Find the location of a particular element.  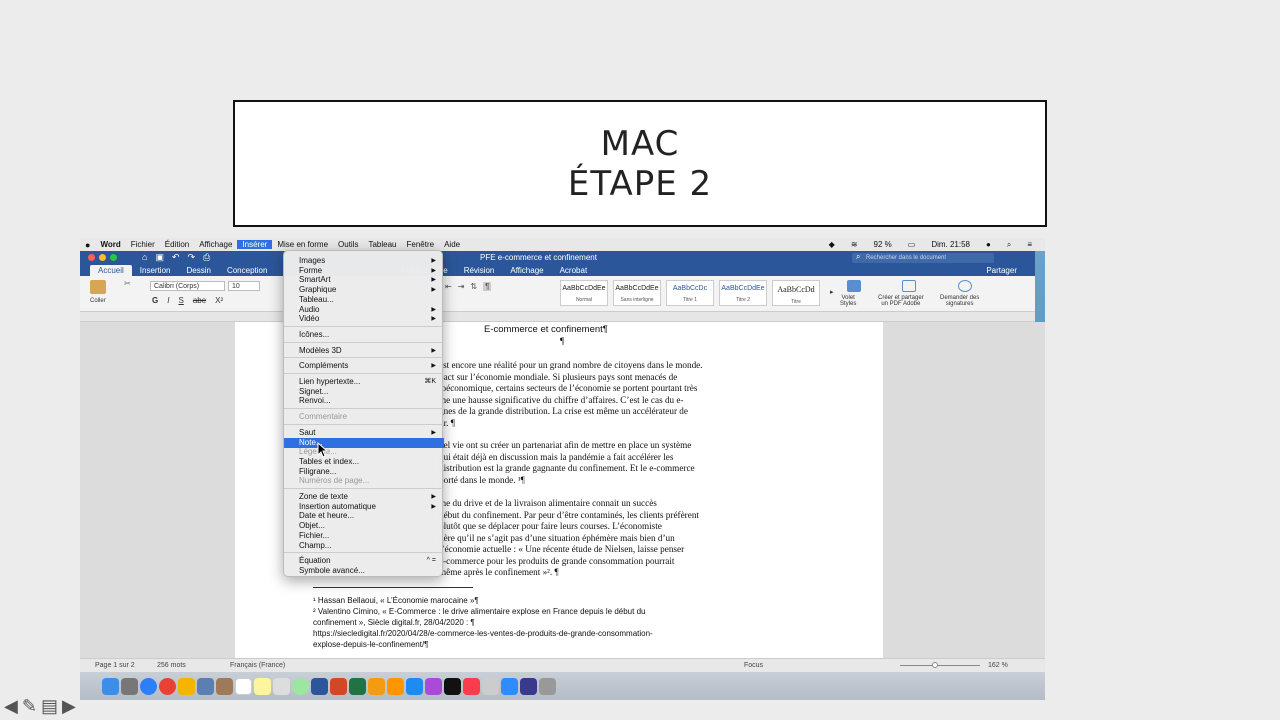

calendar-icon is located at coordinates (243, 686).